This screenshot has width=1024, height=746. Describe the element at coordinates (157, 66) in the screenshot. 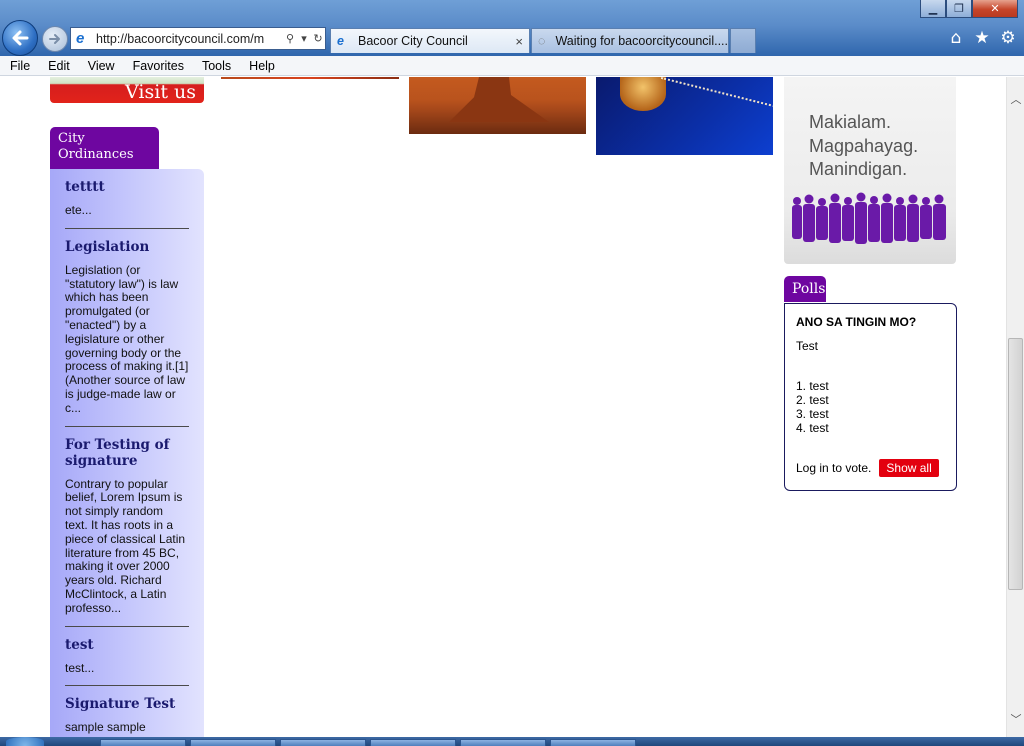

I see `menu-favorites: Favorites` at that location.